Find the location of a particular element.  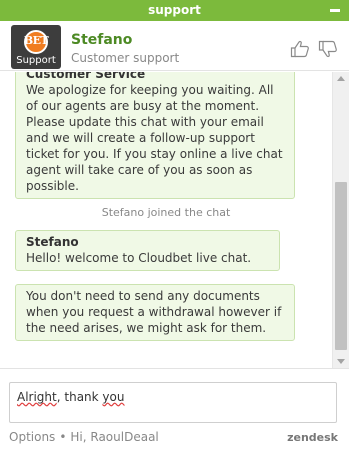

thumbs-up-icon is located at coordinates (300, 49).